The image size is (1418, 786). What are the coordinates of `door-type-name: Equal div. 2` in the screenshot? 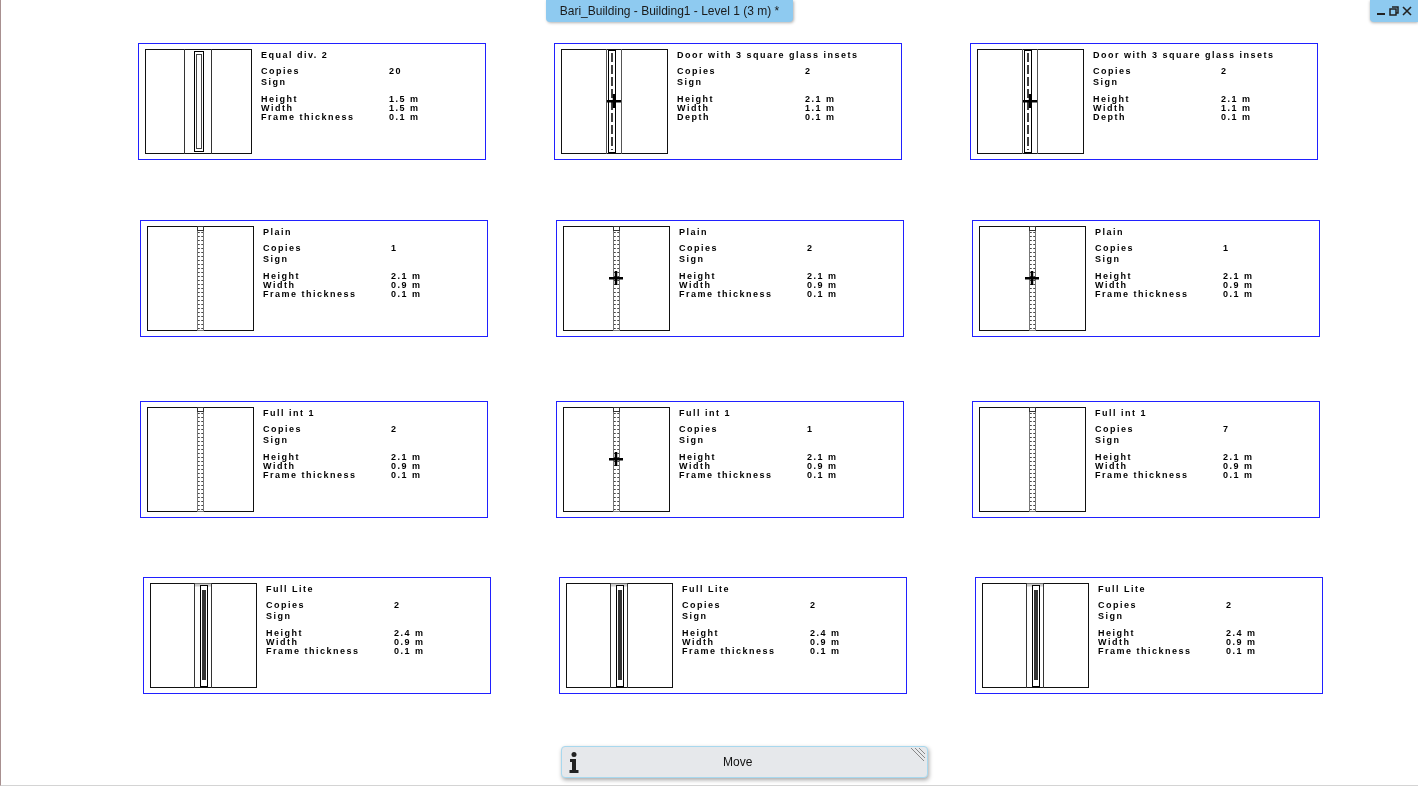 It's located at (295, 55).